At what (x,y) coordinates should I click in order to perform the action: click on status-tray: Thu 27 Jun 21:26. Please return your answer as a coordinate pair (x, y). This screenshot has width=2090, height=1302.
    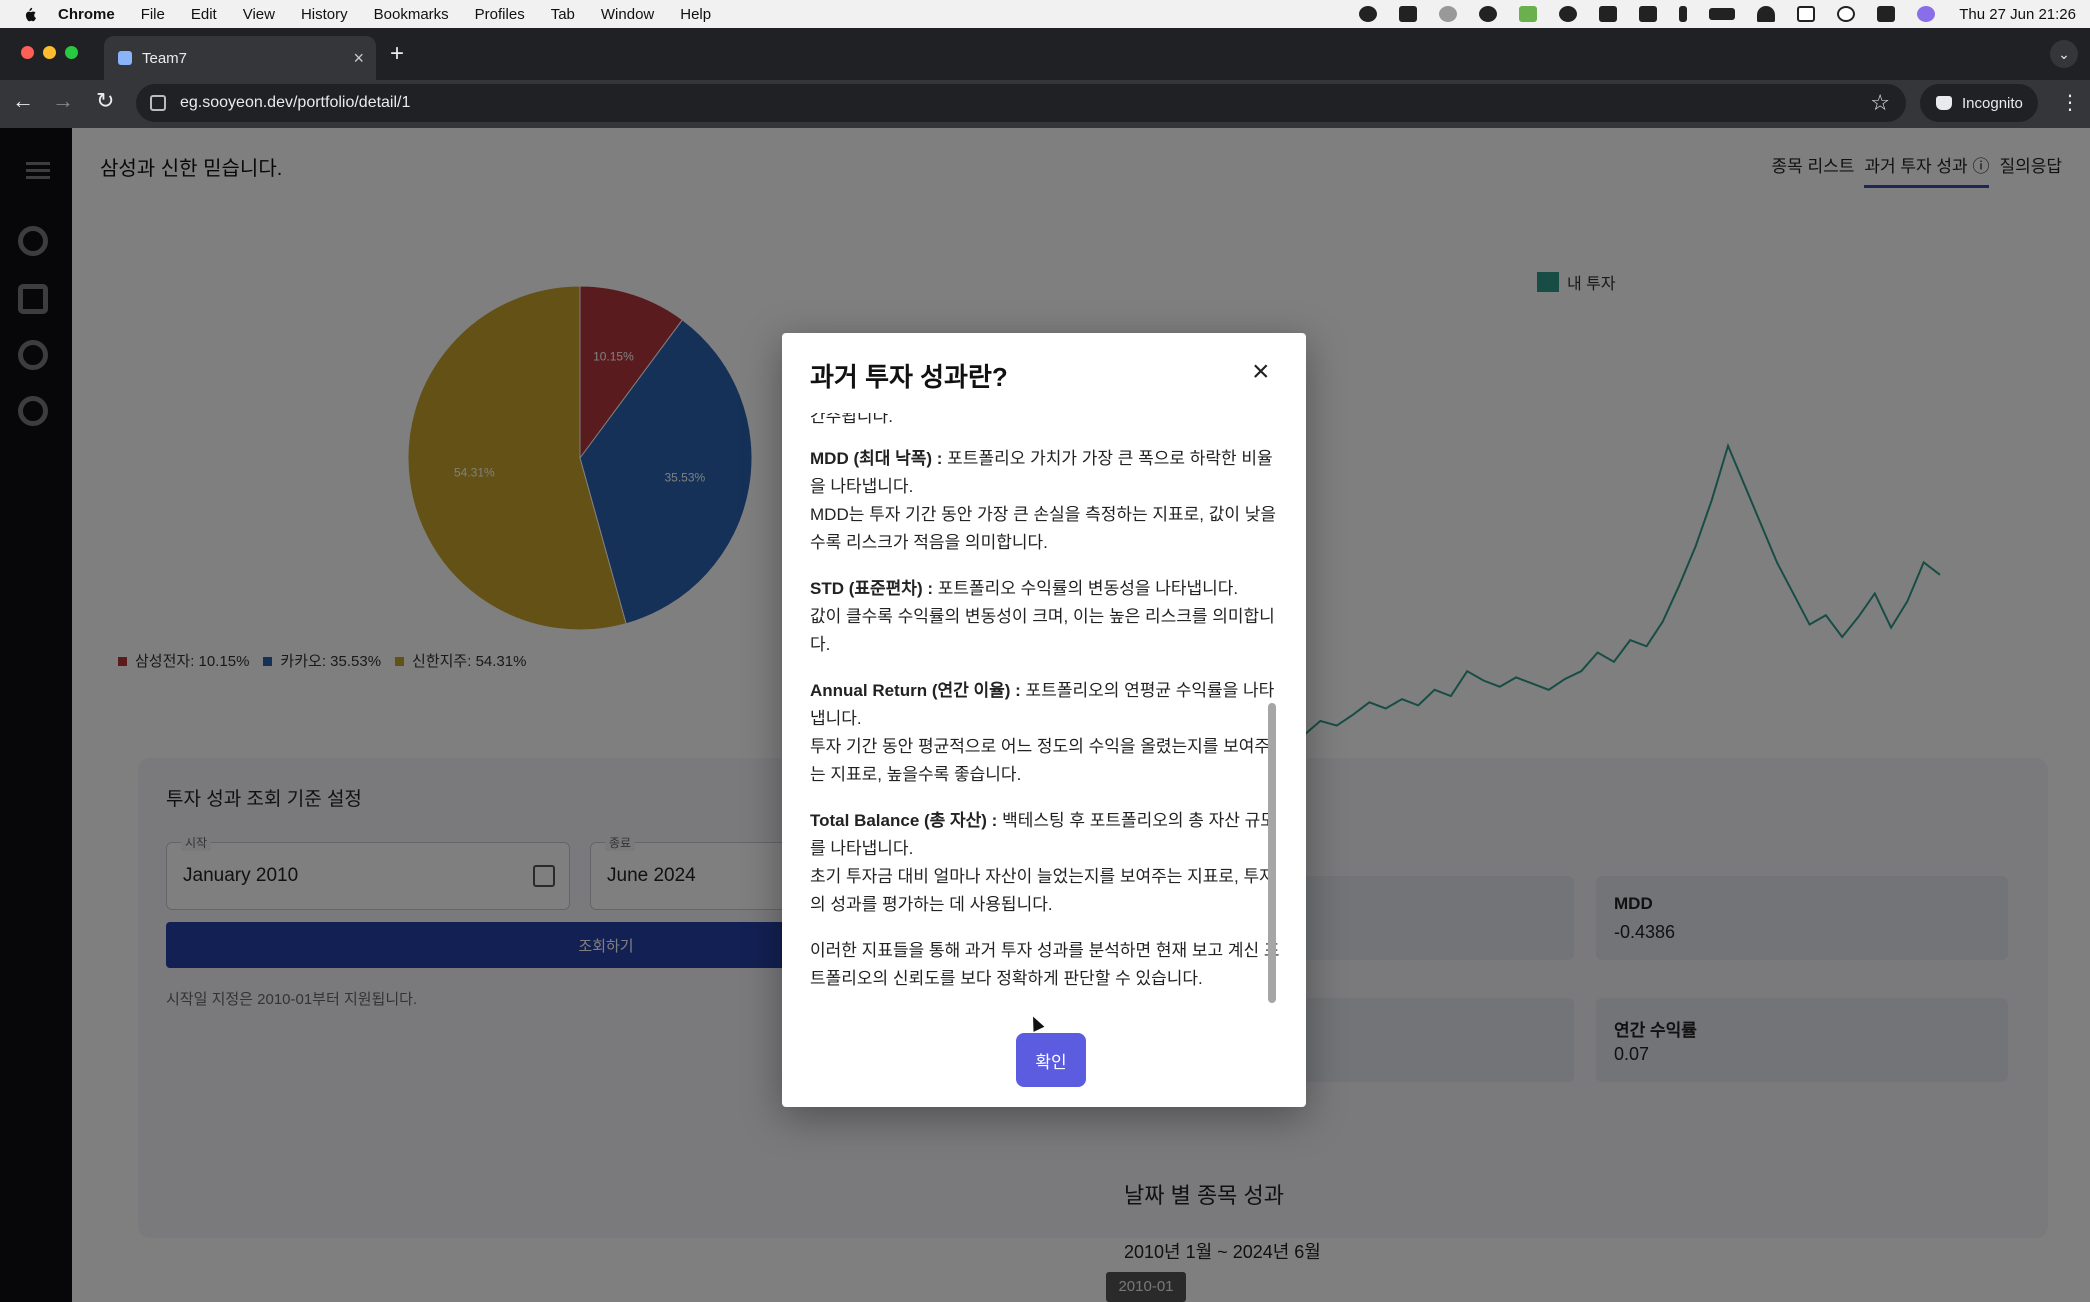
    Looking at the image, I should click on (1706, 14).